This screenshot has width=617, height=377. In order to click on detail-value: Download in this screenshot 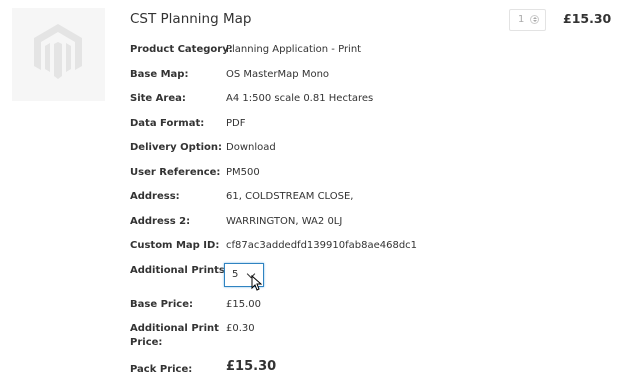, I will do `click(251, 147)`.